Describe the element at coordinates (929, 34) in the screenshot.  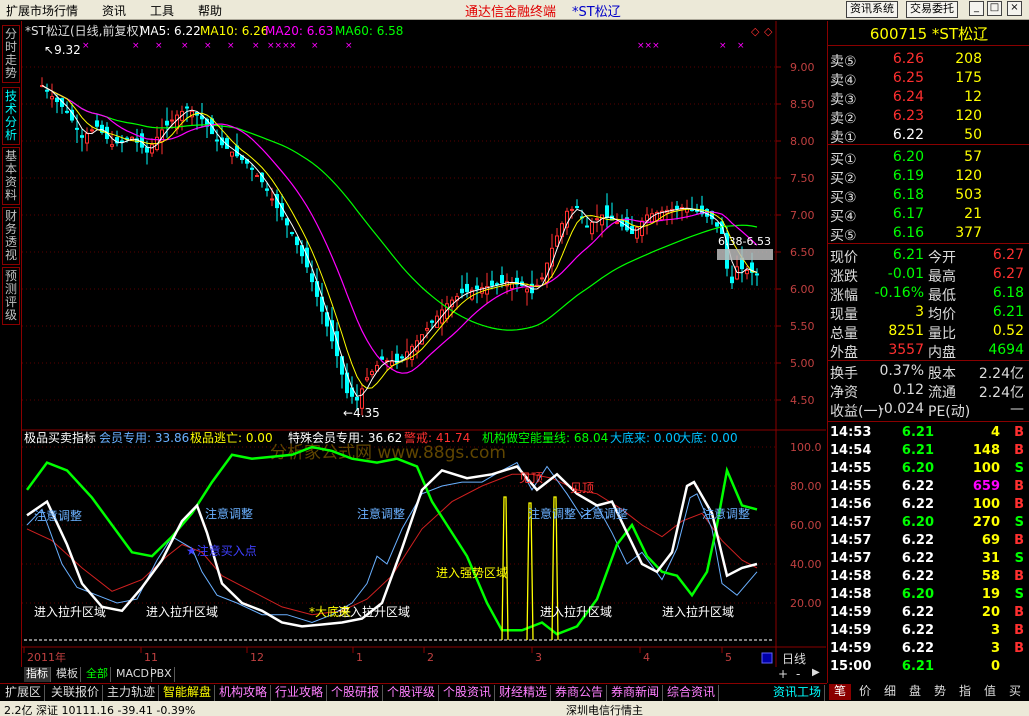
I see `quote-header: 600715 *ST松辽` at that location.